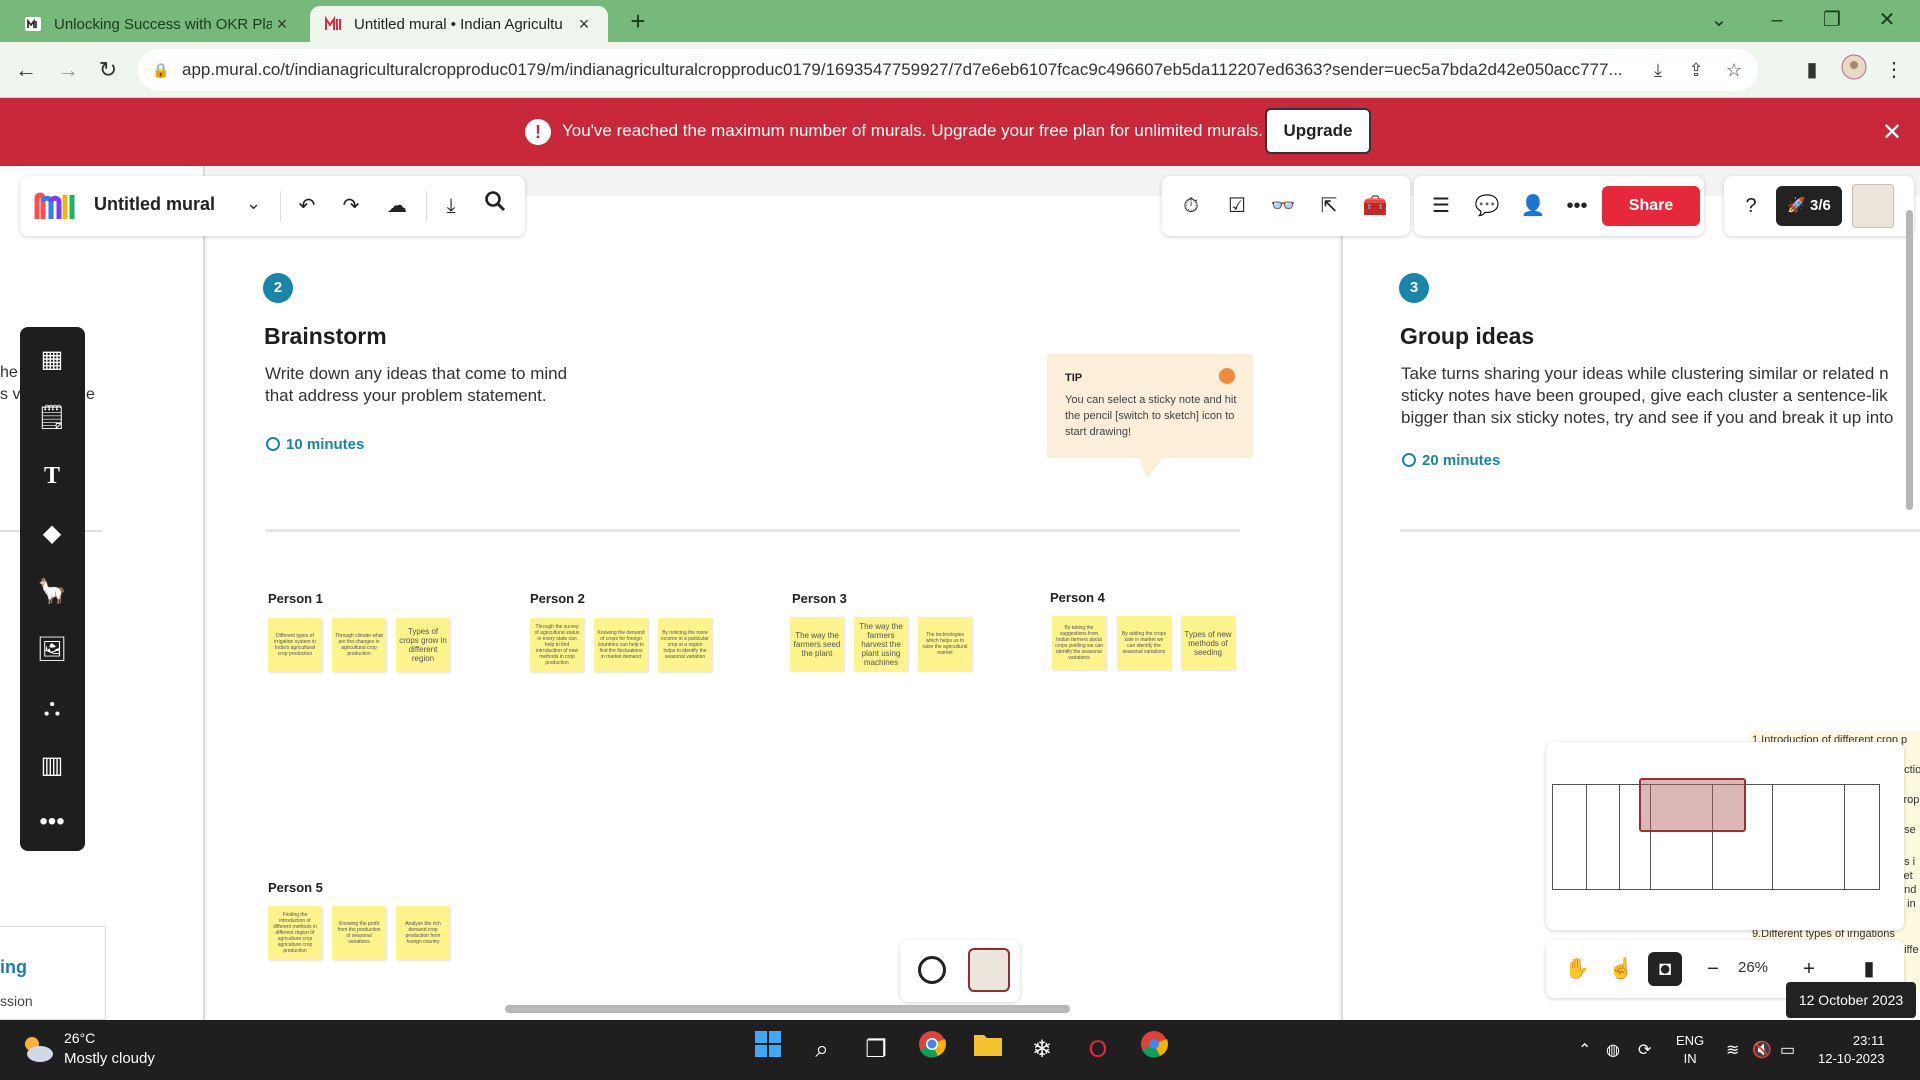 This screenshot has height=1080, width=1920. What do you see at coordinates (1613, 1050) in the screenshot?
I see `network-status-icon: ◍` at bounding box center [1613, 1050].